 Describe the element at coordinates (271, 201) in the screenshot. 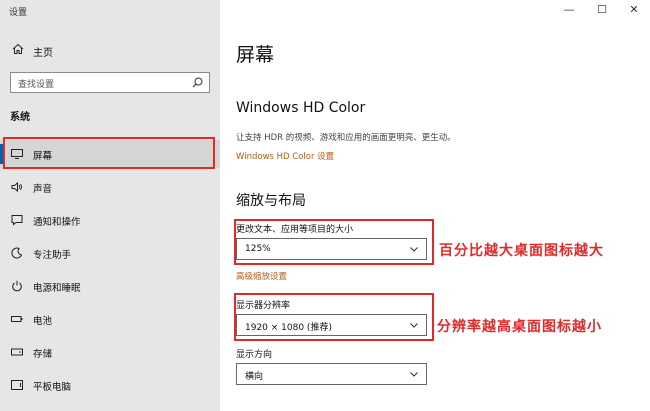

I see `scale-layout-title: 缩放与布局` at that location.